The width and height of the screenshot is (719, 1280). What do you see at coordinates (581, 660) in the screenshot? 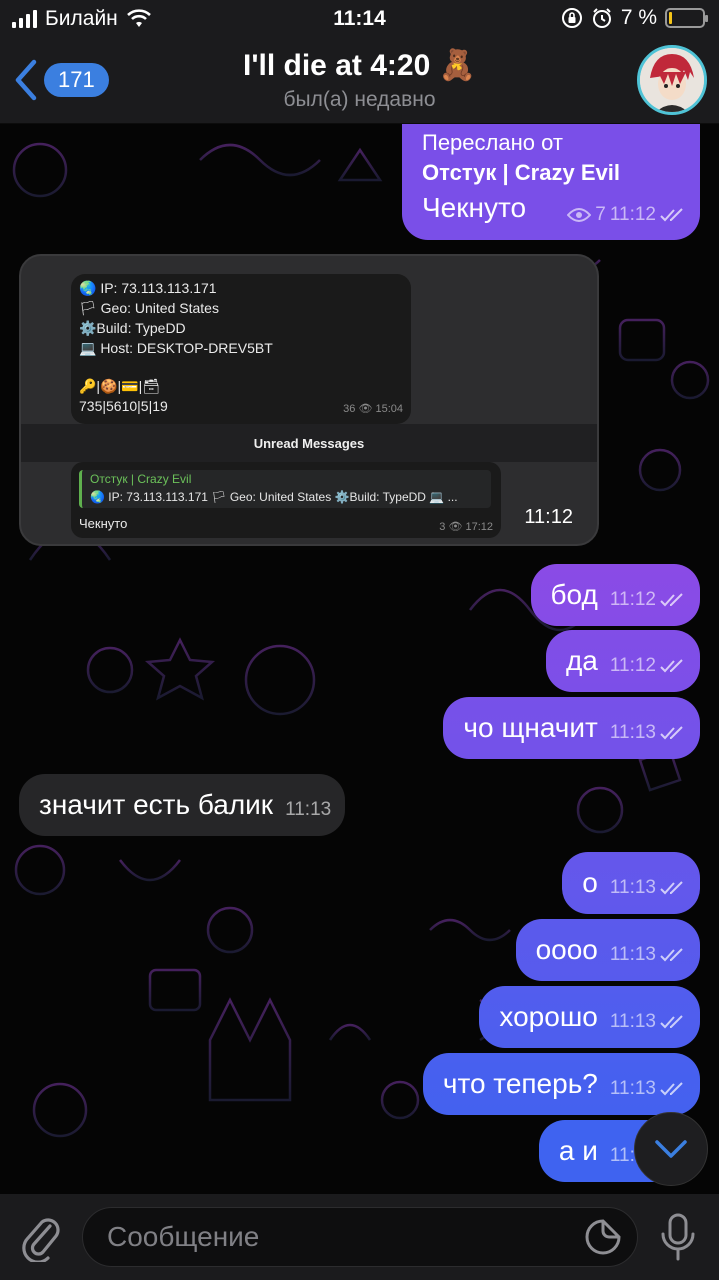
I see `message-text: да` at bounding box center [581, 660].